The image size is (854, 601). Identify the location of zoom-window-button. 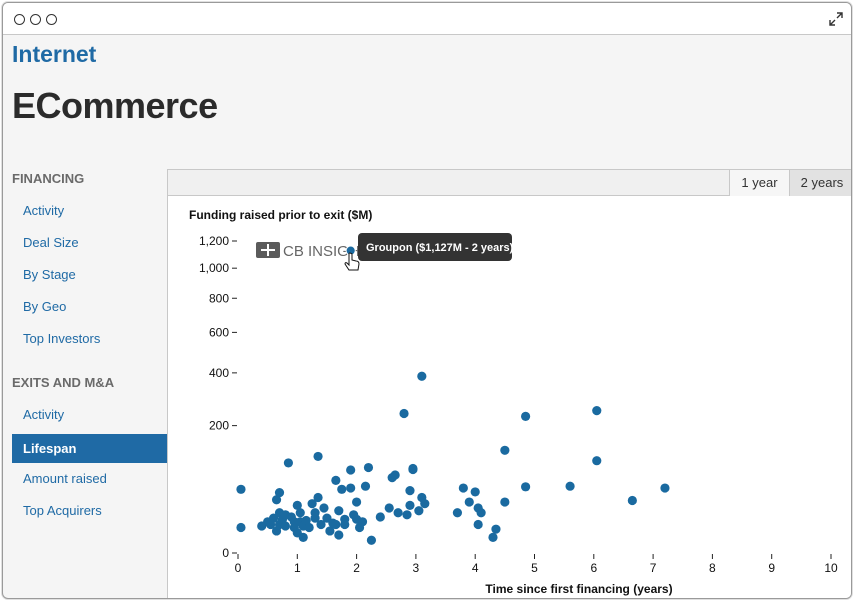
(51, 19).